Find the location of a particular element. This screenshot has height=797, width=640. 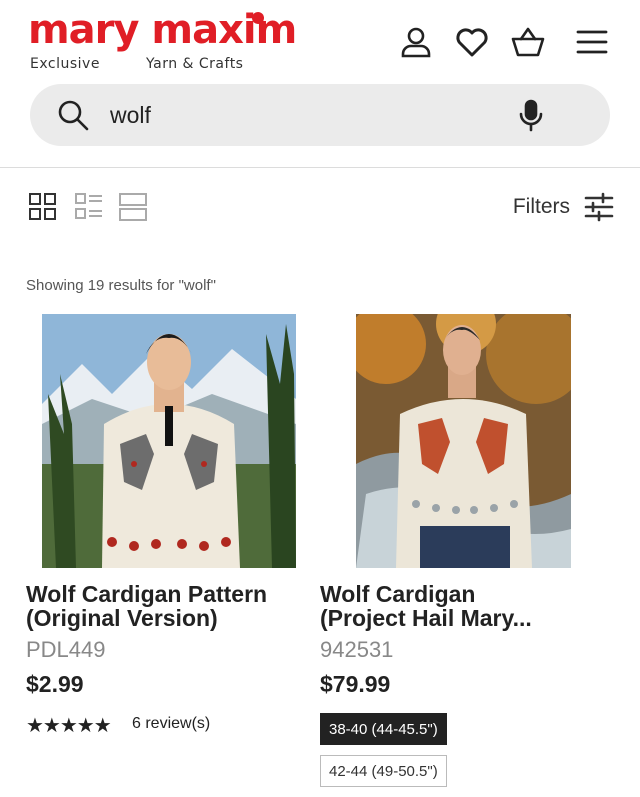

search-bar is located at coordinates (320, 115).